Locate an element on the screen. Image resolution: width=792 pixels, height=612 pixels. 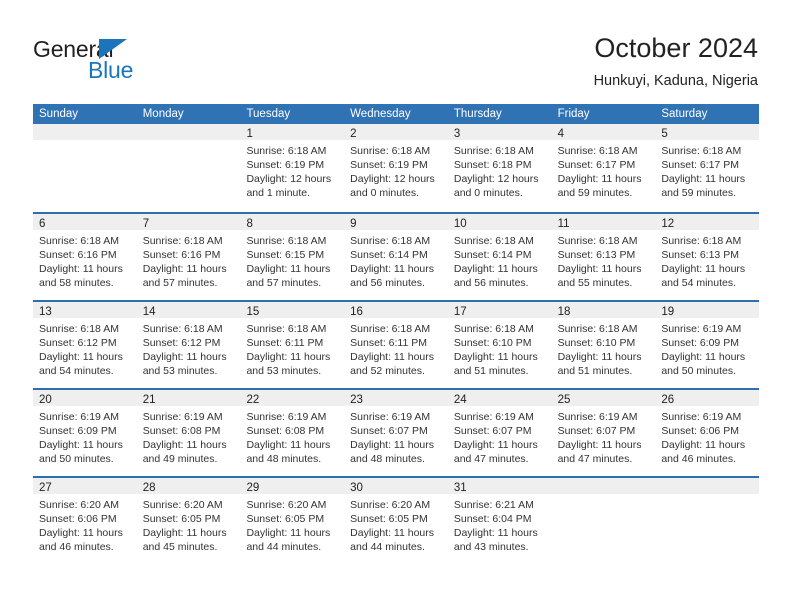
sunset-text: Sunset: 6:08 PM is located at coordinates (285, 431).